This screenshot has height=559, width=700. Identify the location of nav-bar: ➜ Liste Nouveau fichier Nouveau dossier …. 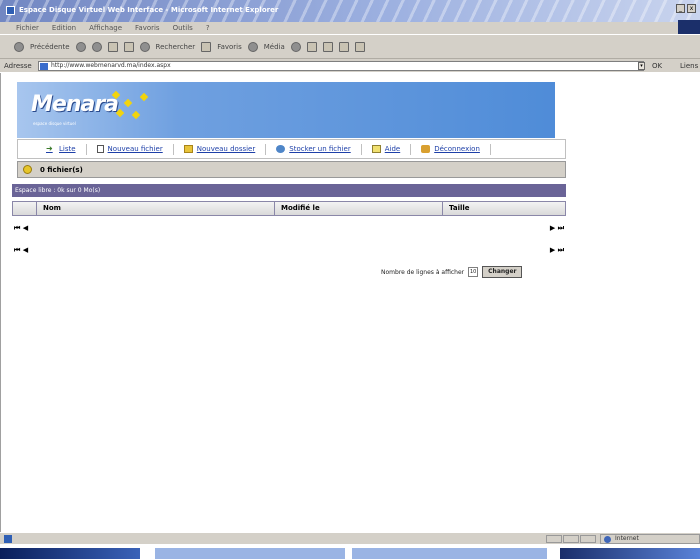
(291, 149).